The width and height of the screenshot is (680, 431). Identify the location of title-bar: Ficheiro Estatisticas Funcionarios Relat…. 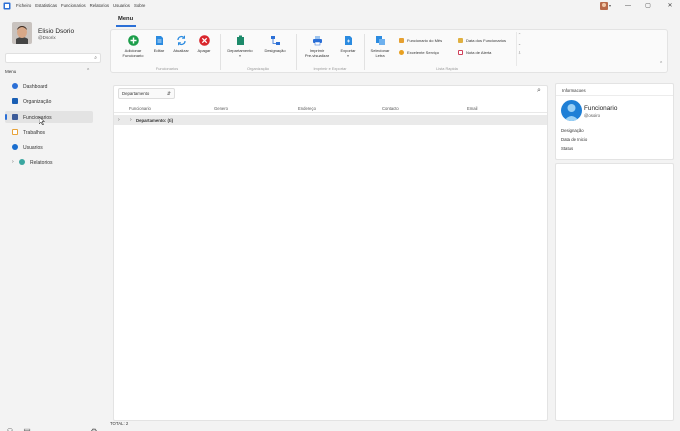
(340, 6).